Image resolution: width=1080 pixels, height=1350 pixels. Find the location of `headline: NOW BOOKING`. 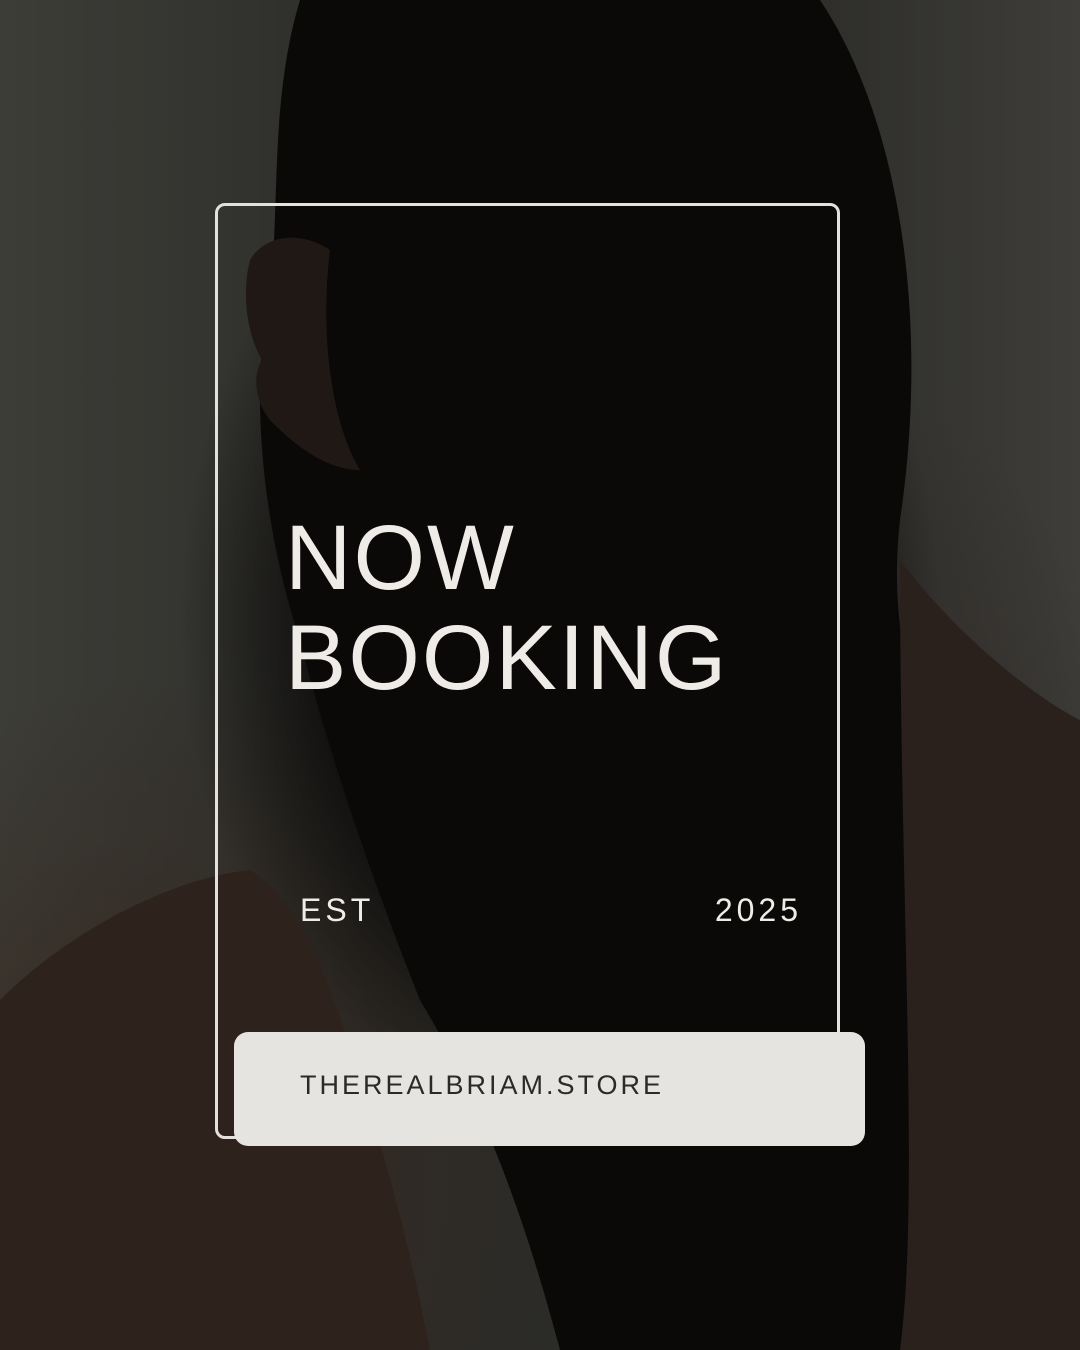

headline: NOW BOOKING is located at coordinates (506, 608).